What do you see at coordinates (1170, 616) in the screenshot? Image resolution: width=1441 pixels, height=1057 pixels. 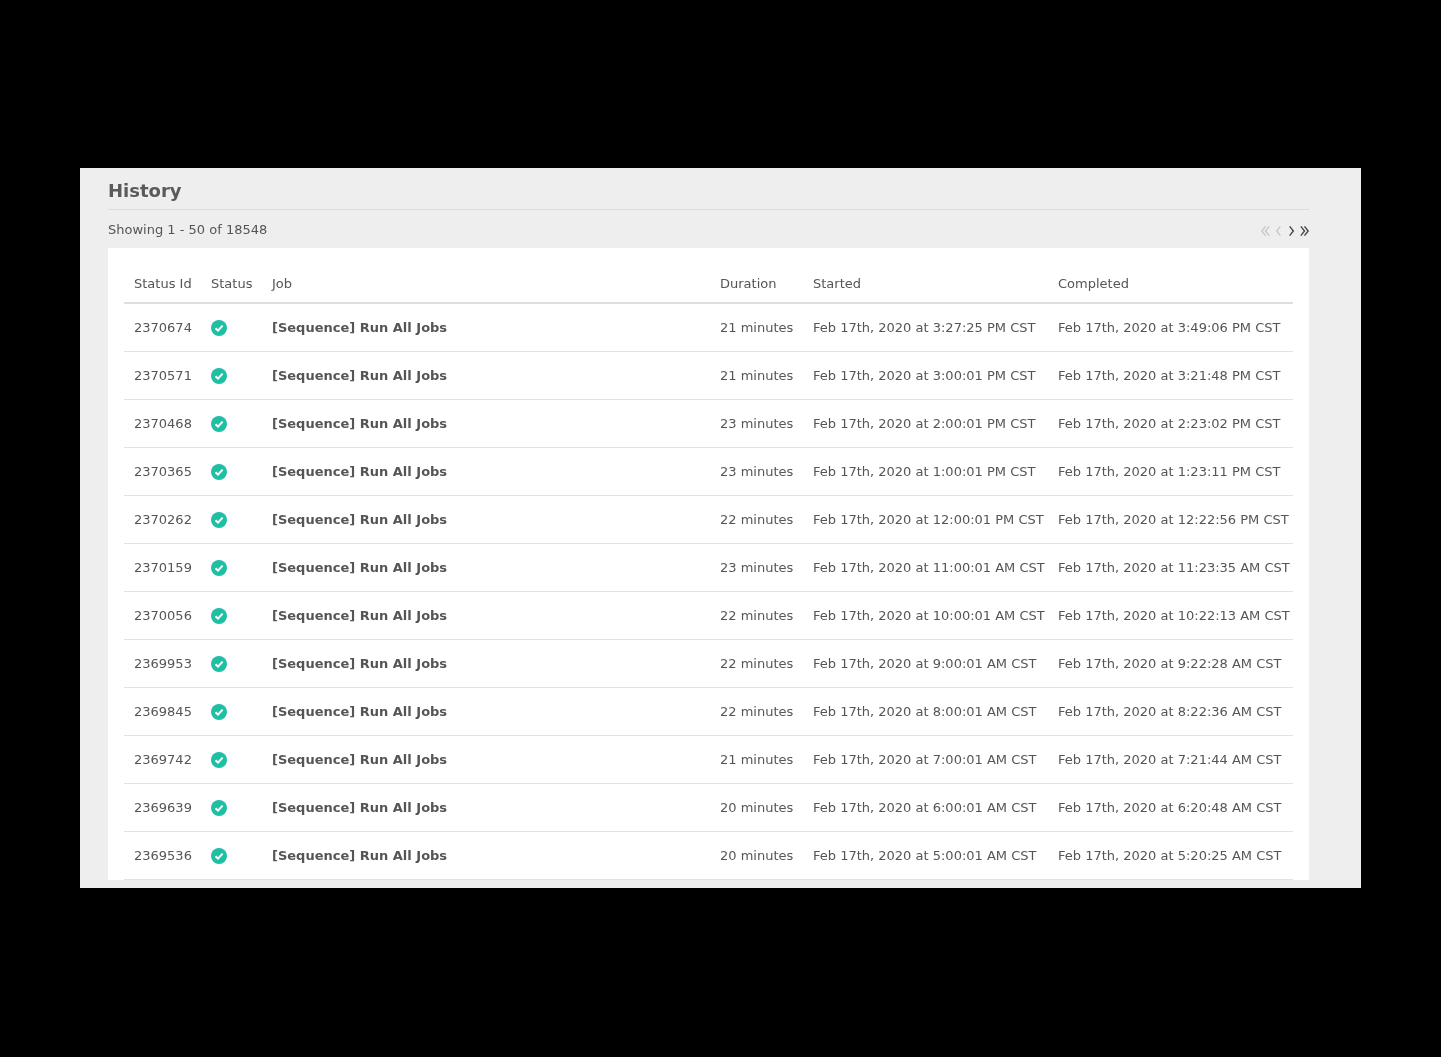 I see `table-cell: Feb 17th, 2020 at 10:22:13 AM CST` at bounding box center [1170, 616].